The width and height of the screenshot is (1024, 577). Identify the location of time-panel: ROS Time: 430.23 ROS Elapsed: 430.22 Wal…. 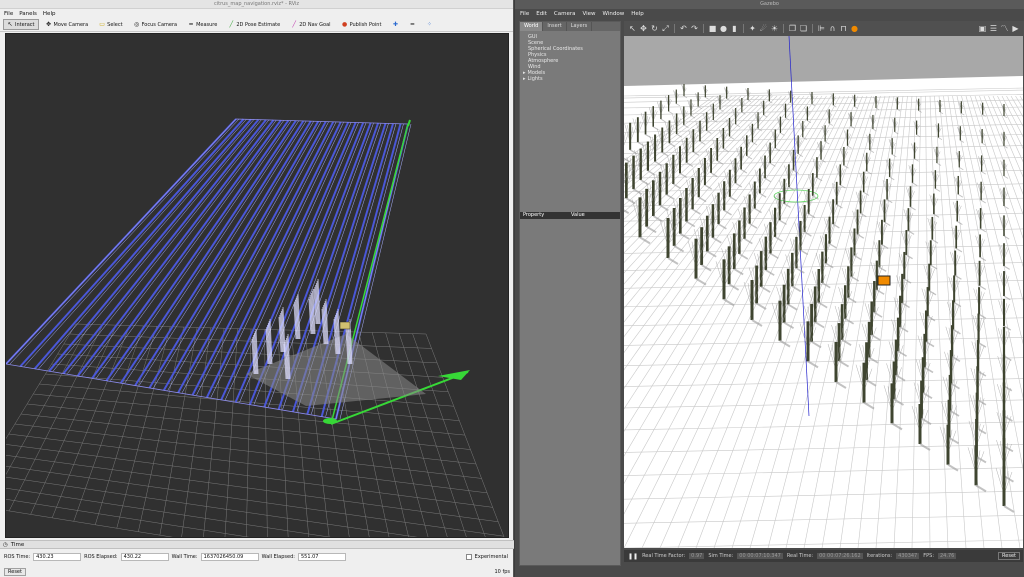
(257, 557).